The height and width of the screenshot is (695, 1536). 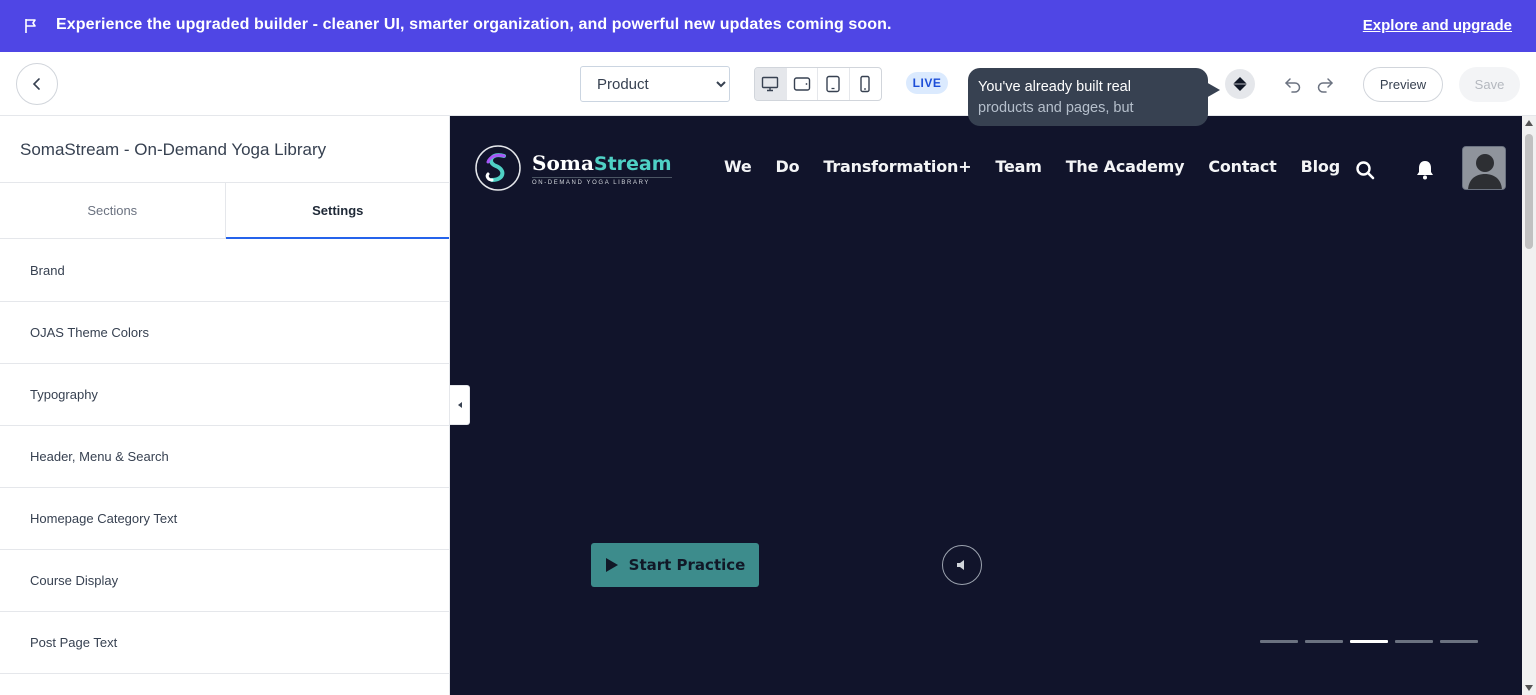 I want to click on speaker-icon, so click(x=960, y=565).